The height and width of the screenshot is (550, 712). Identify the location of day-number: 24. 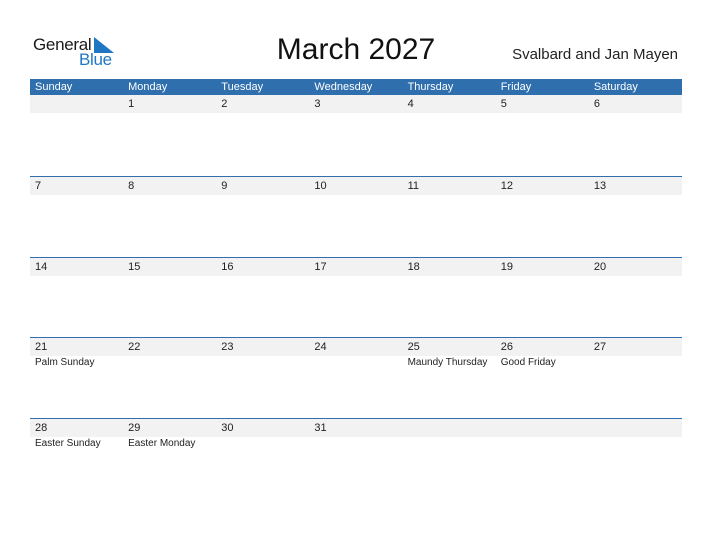
(320, 347).